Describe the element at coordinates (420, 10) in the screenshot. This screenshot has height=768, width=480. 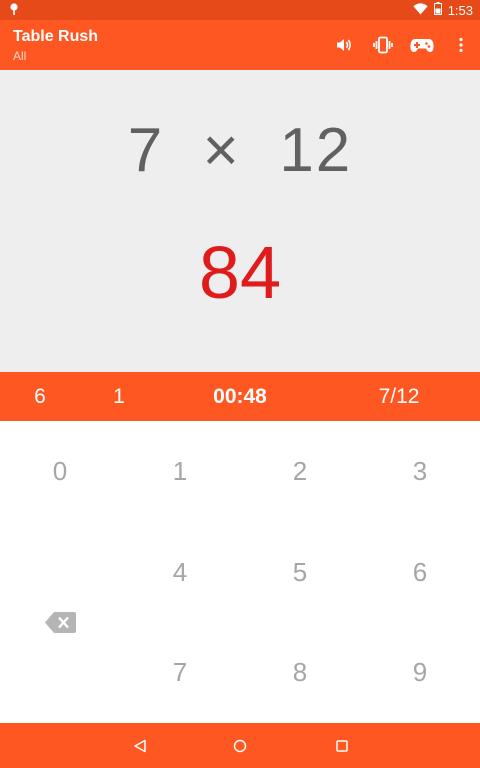
I see `wifi-icon` at that location.